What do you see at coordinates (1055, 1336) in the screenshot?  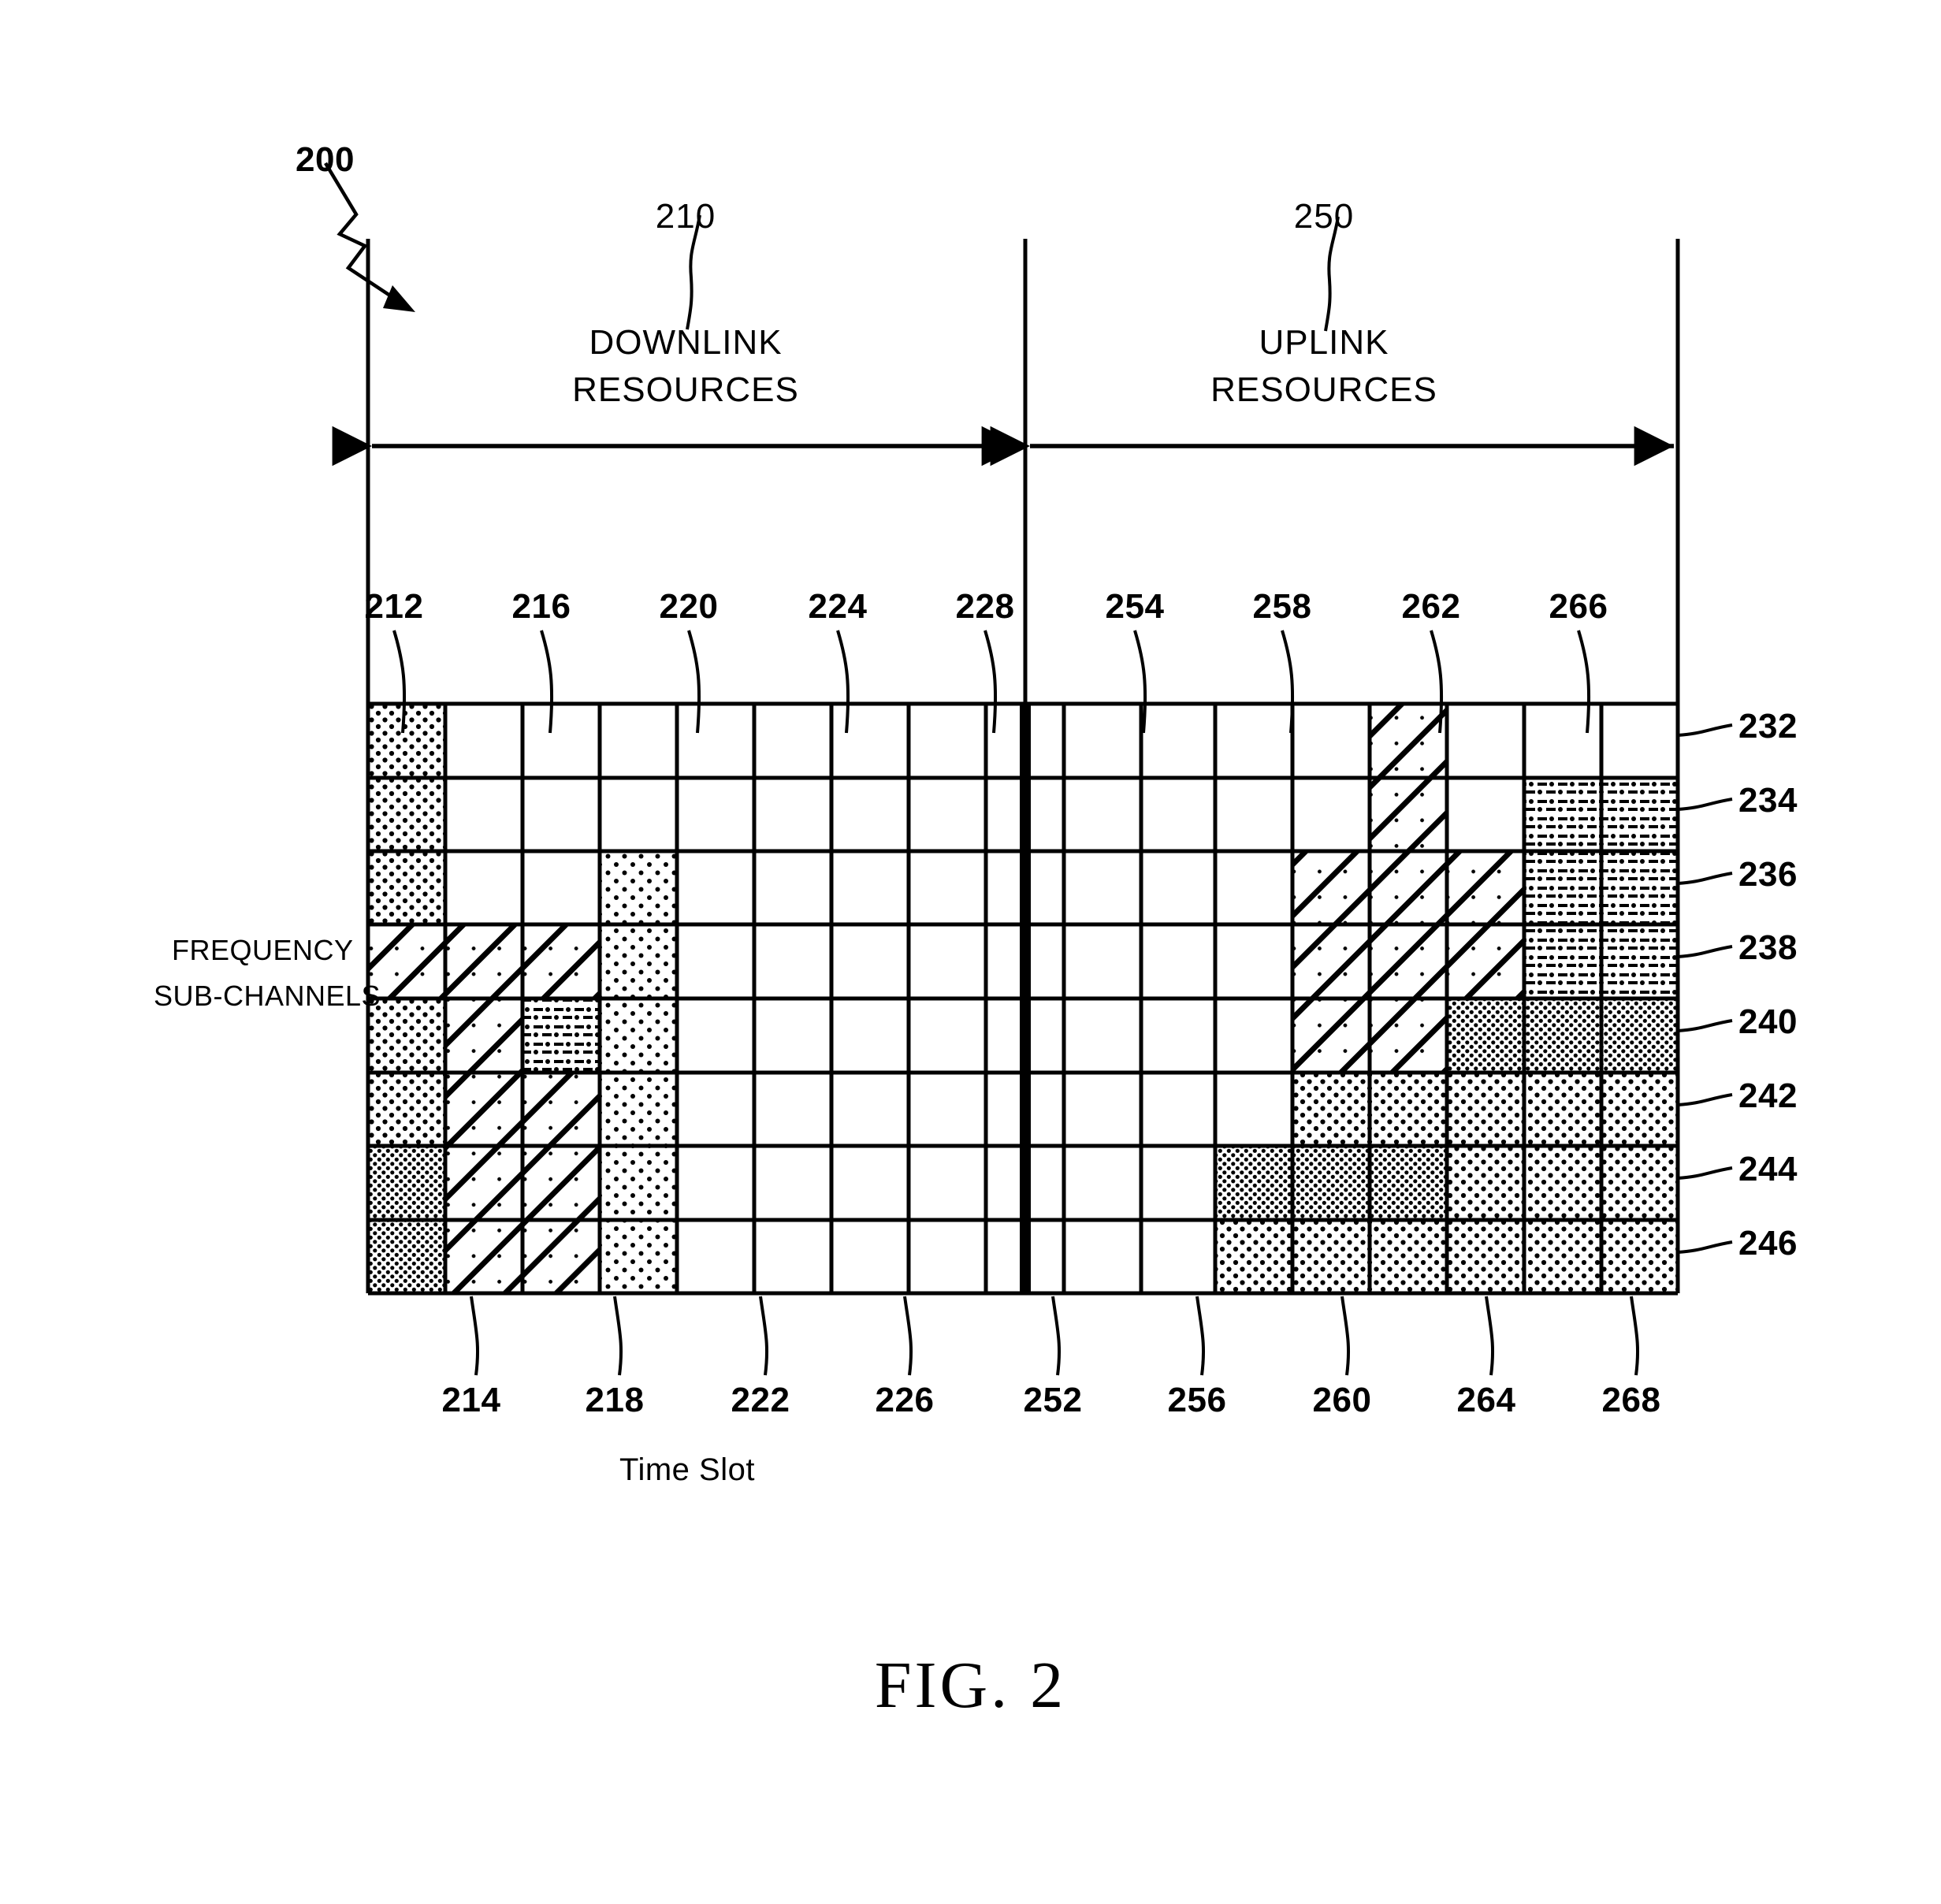 I see `bottom-leaders` at bounding box center [1055, 1336].